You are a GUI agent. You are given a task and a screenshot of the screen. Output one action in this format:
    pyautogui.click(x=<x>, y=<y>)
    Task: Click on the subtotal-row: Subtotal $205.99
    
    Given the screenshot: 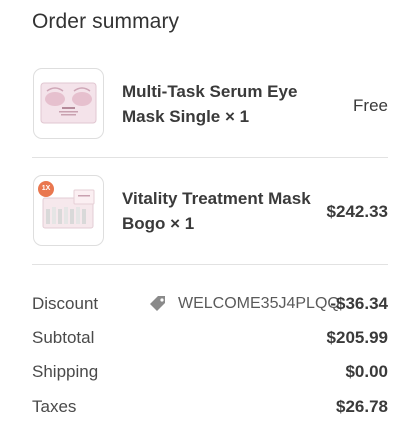 What is the action you would take?
    pyautogui.click(x=210, y=340)
    